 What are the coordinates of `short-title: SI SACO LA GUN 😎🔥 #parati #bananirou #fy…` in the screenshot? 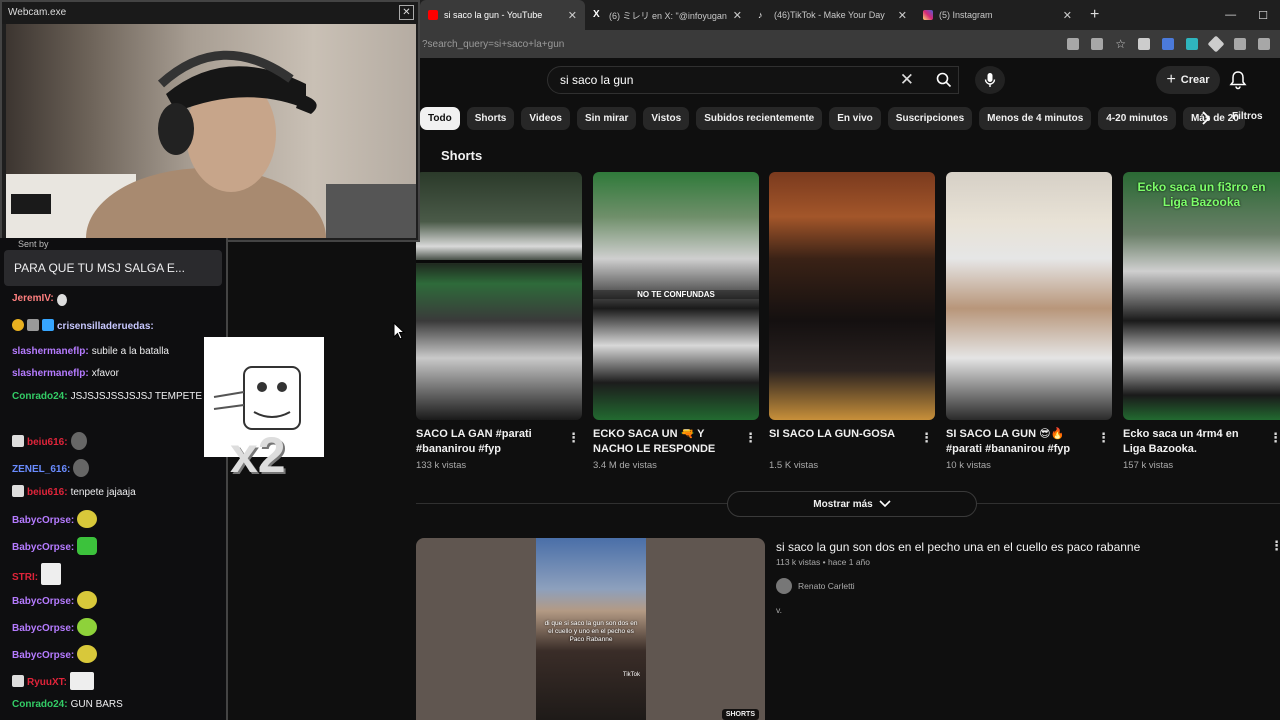 It's located at (1029, 443).